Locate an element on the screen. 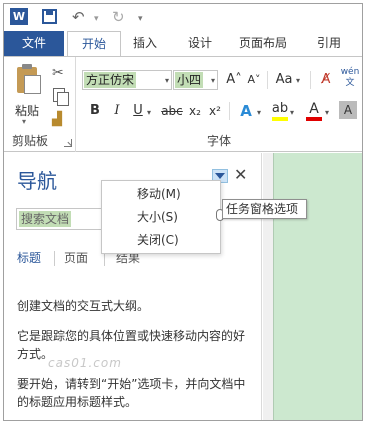 This screenshot has width=369, height=425. text-effects-dropdown-icon: ▾ is located at coordinates (259, 112).